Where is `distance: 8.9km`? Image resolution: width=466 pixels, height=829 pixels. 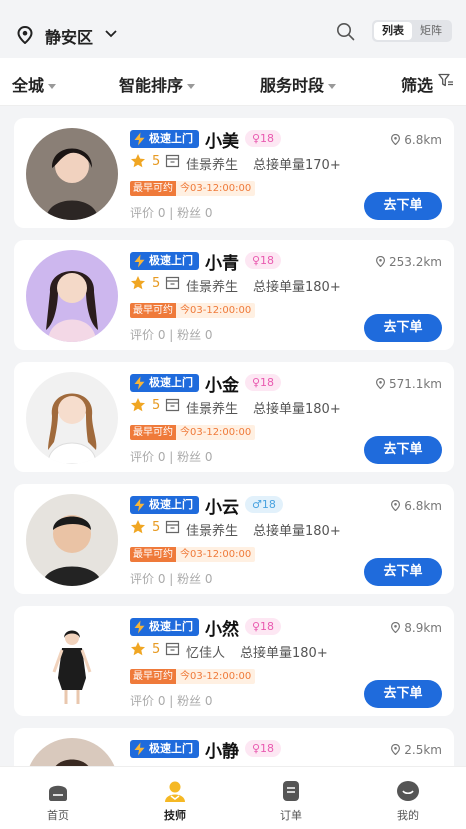
distance: 8.9km is located at coordinates (416, 628).